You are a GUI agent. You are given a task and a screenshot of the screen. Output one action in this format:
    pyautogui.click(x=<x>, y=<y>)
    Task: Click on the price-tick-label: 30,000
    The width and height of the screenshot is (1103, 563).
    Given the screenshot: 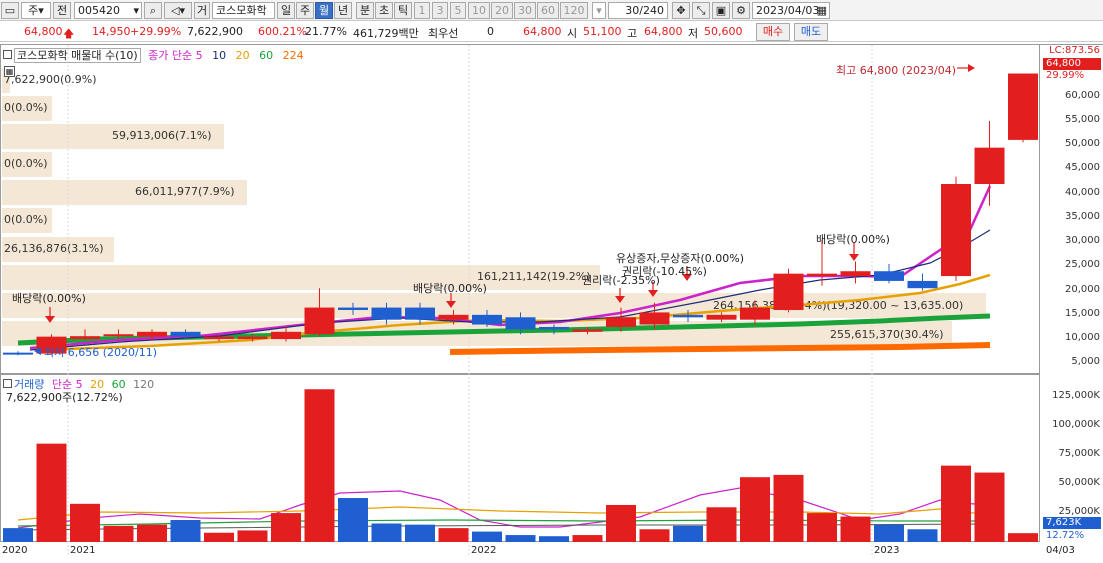 What is the action you would take?
    pyautogui.click(x=1082, y=241)
    